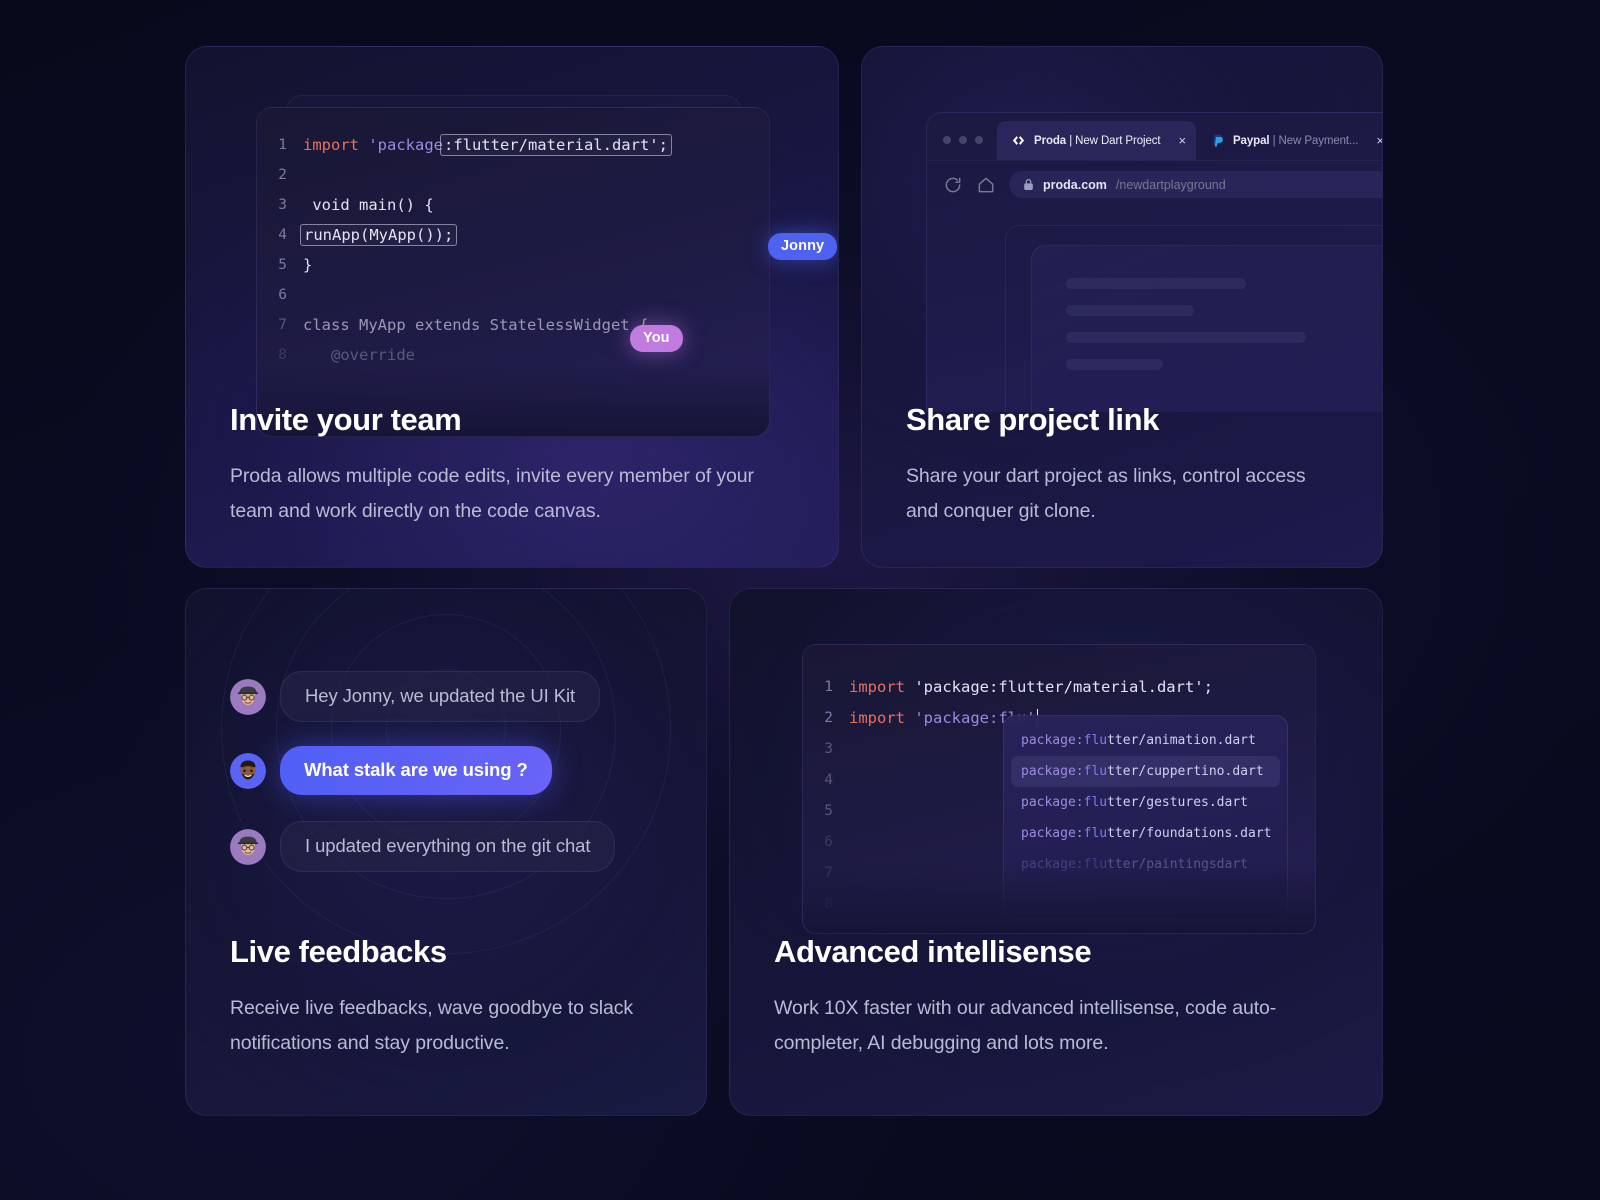  What do you see at coordinates (405, 145) in the screenshot?
I see `code-string: 'package` at bounding box center [405, 145].